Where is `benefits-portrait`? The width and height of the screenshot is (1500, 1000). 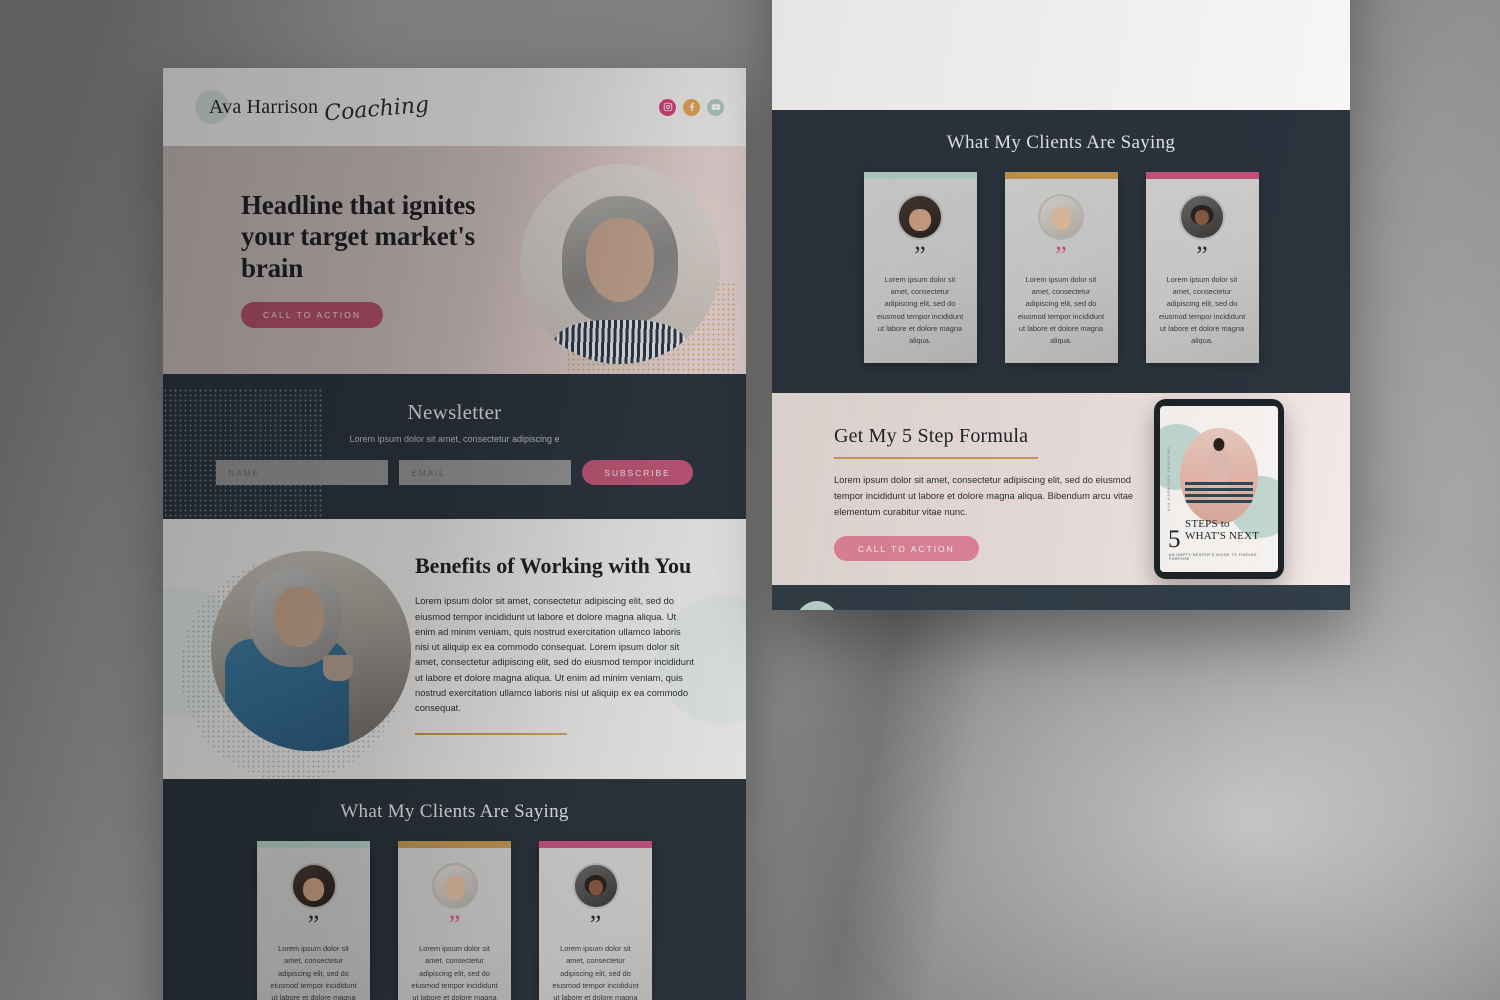 benefits-portrait is located at coordinates (311, 651).